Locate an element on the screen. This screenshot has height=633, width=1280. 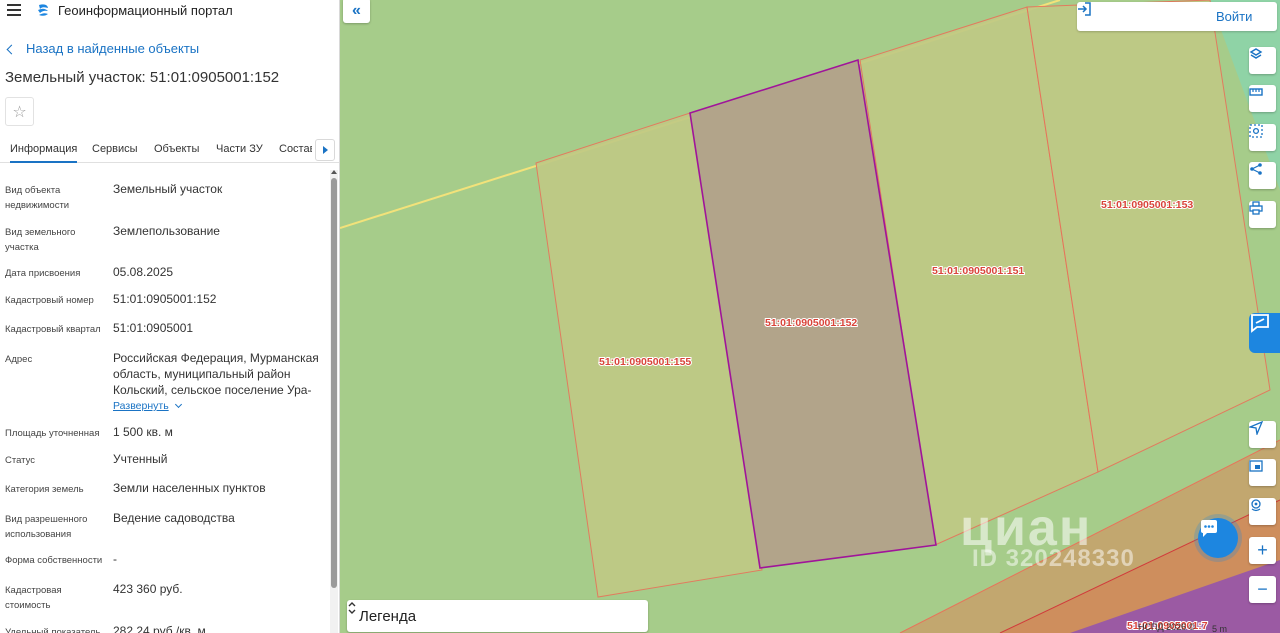
tab-information: Информация is located at coordinates (44, 153).